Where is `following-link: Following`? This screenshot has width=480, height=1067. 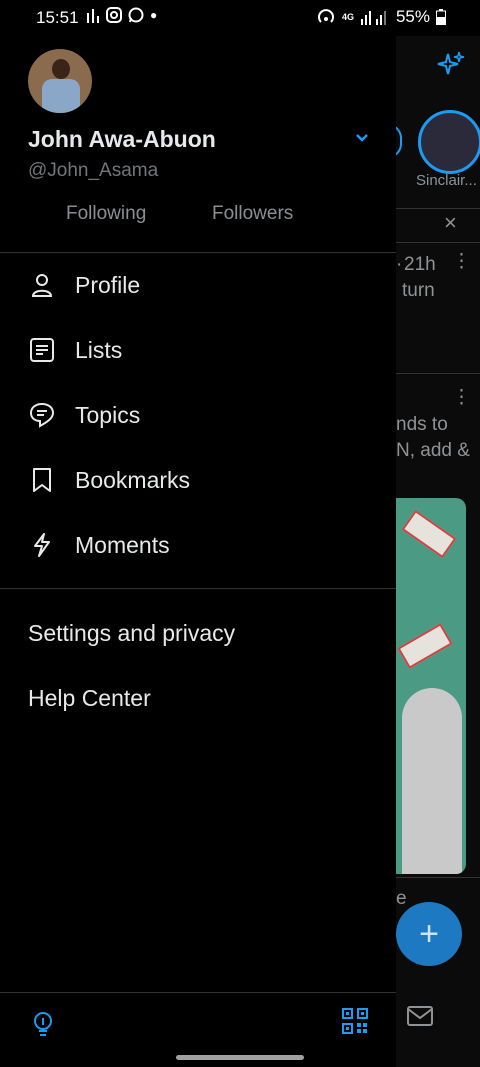 following-link: Following is located at coordinates (106, 214).